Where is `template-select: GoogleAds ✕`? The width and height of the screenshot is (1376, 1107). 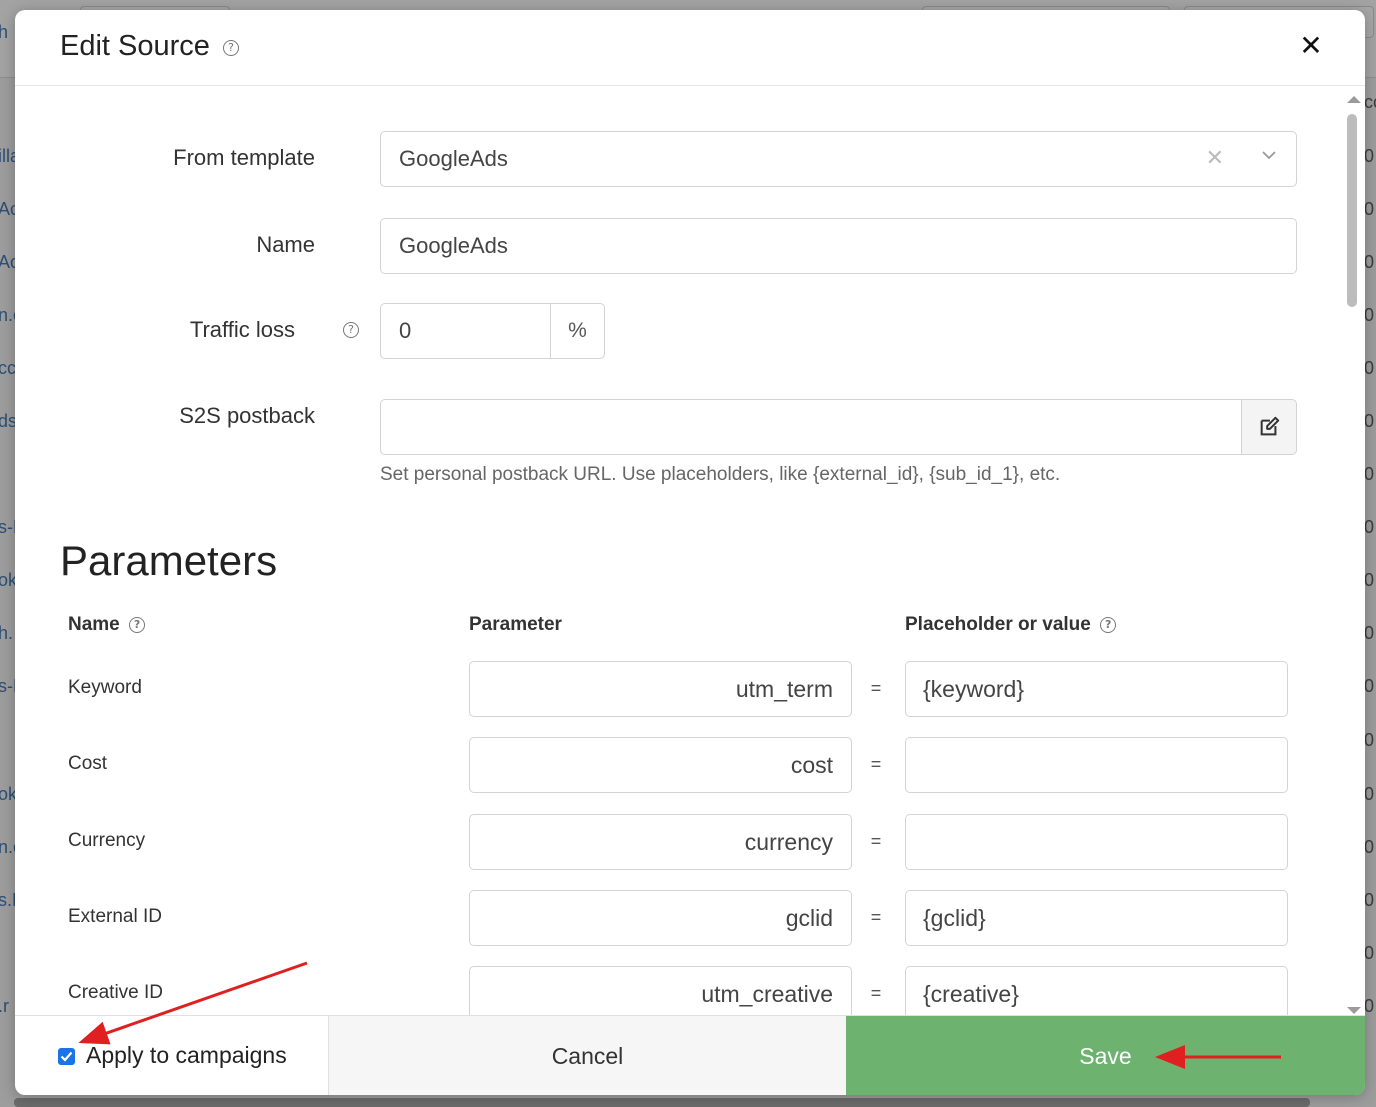 template-select: GoogleAds ✕ is located at coordinates (838, 159).